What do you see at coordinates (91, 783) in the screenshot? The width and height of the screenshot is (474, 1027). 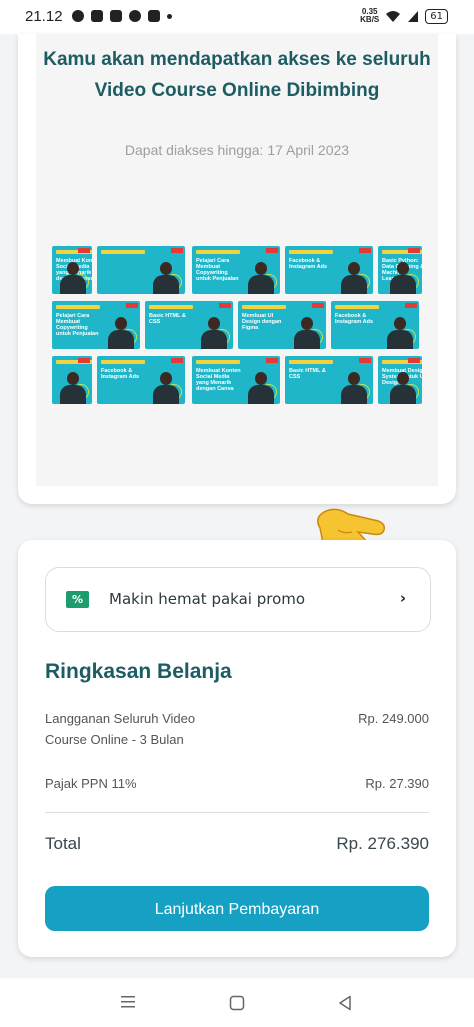 I see `summary-item-label: Pajak PPN 11%` at bounding box center [91, 783].